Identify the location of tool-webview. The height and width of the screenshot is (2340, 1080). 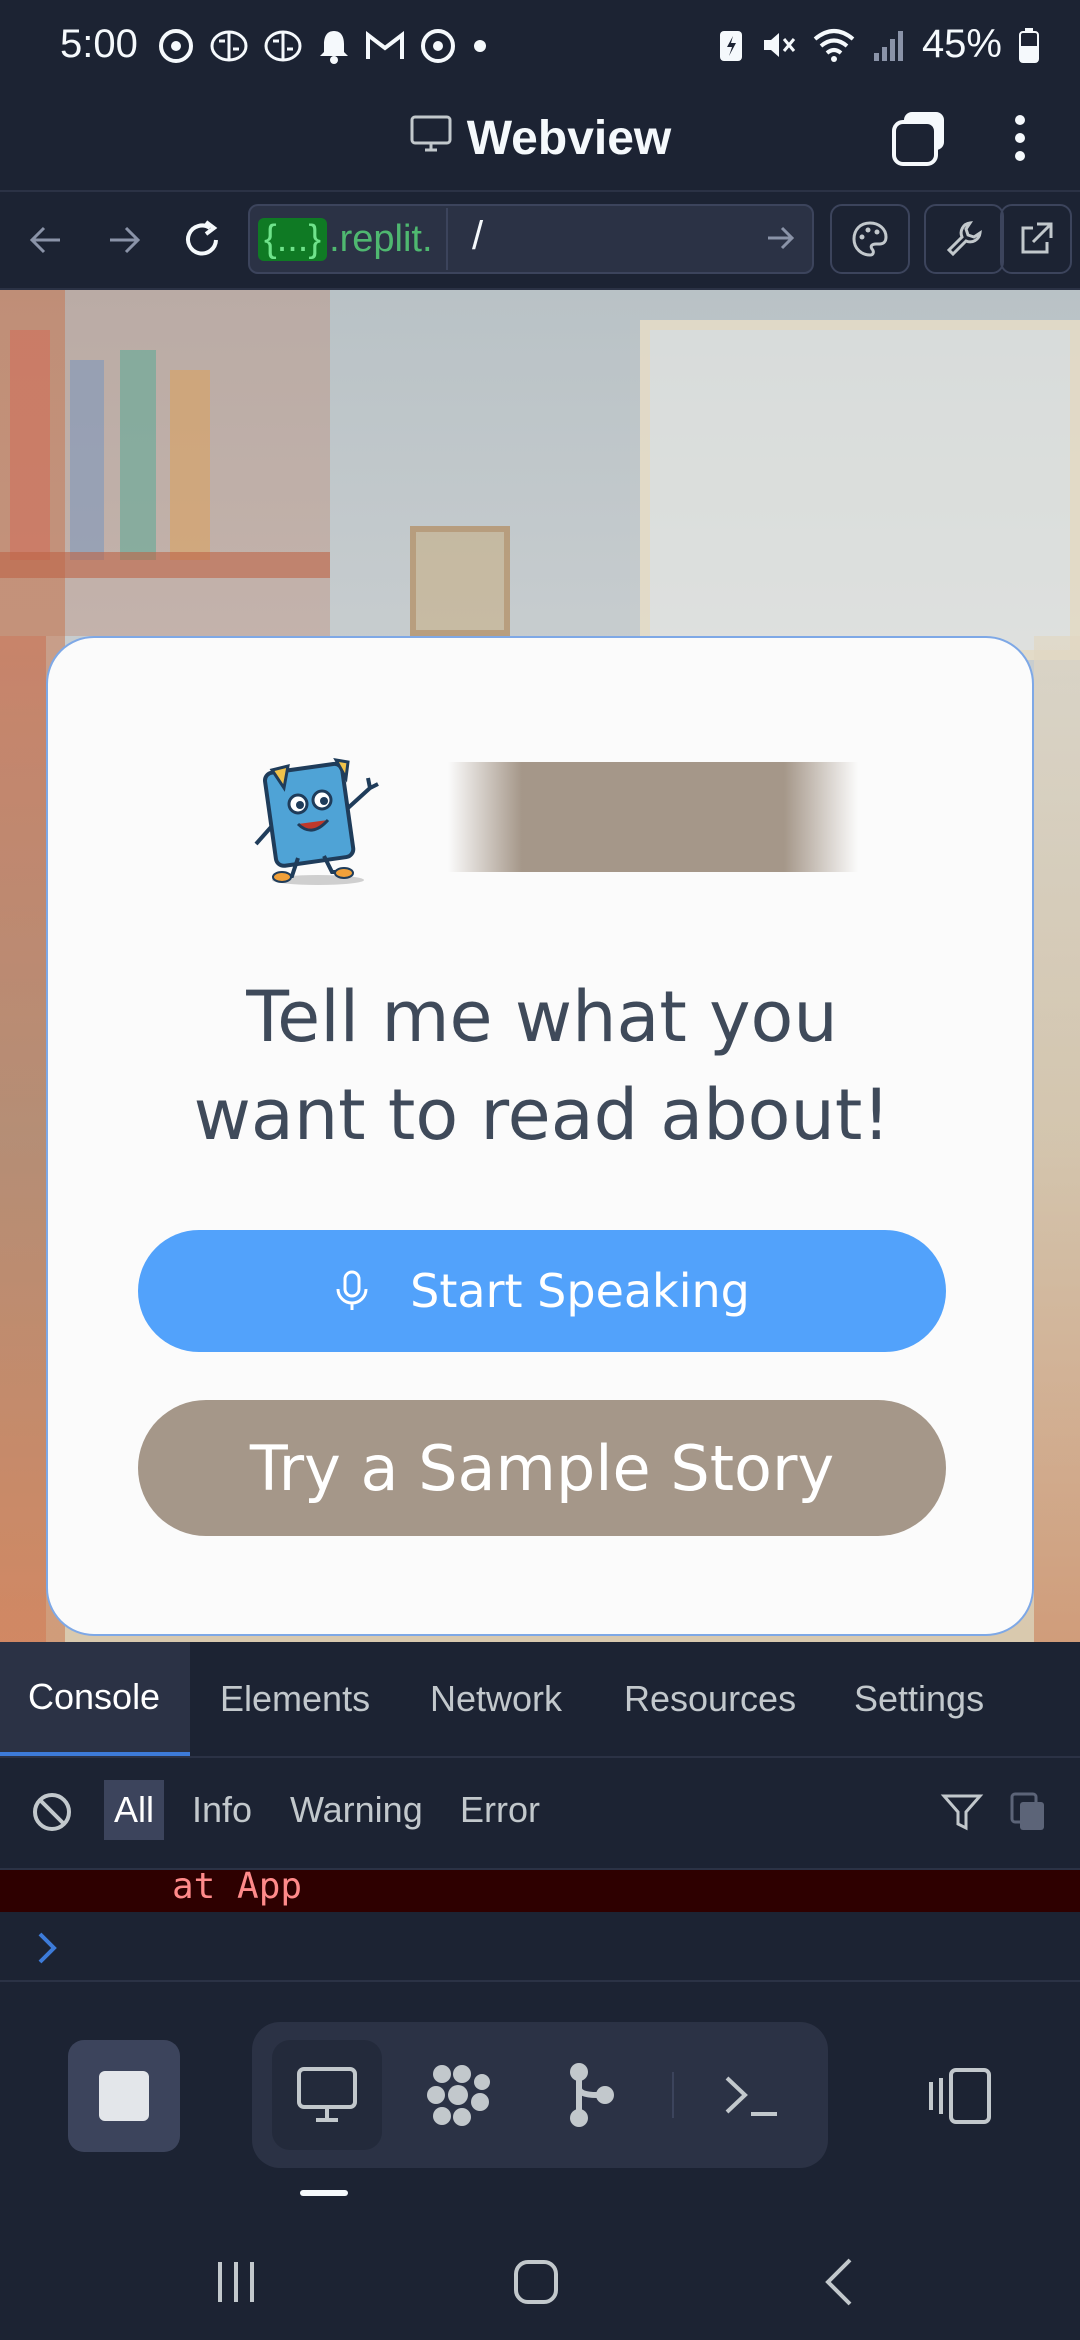
(327, 2095).